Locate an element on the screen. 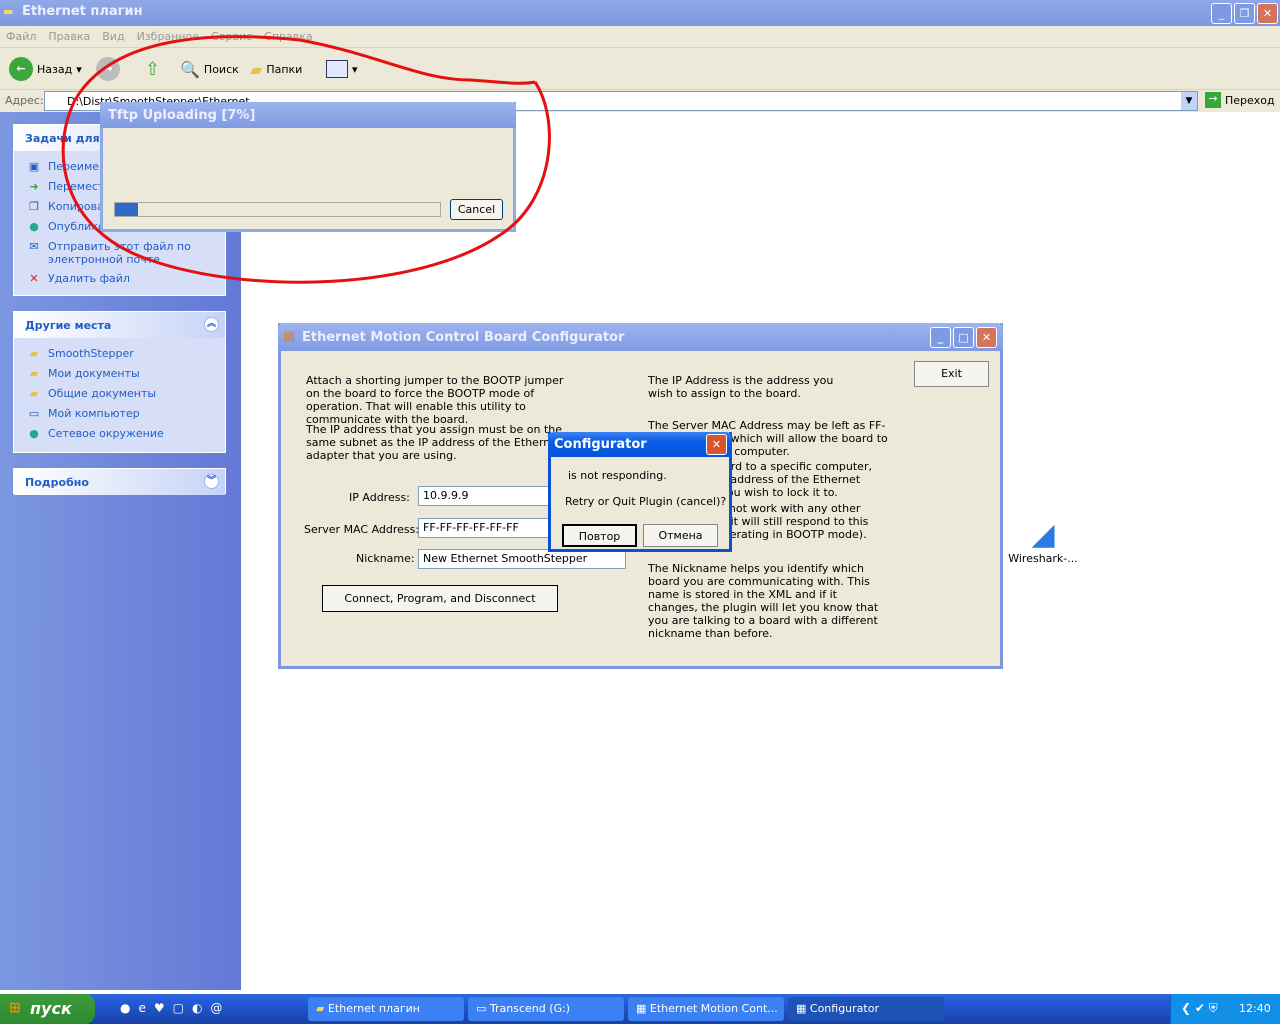  taskbar-transcend: ▭ Transcend (G:) is located at coordinates (546, 1009).